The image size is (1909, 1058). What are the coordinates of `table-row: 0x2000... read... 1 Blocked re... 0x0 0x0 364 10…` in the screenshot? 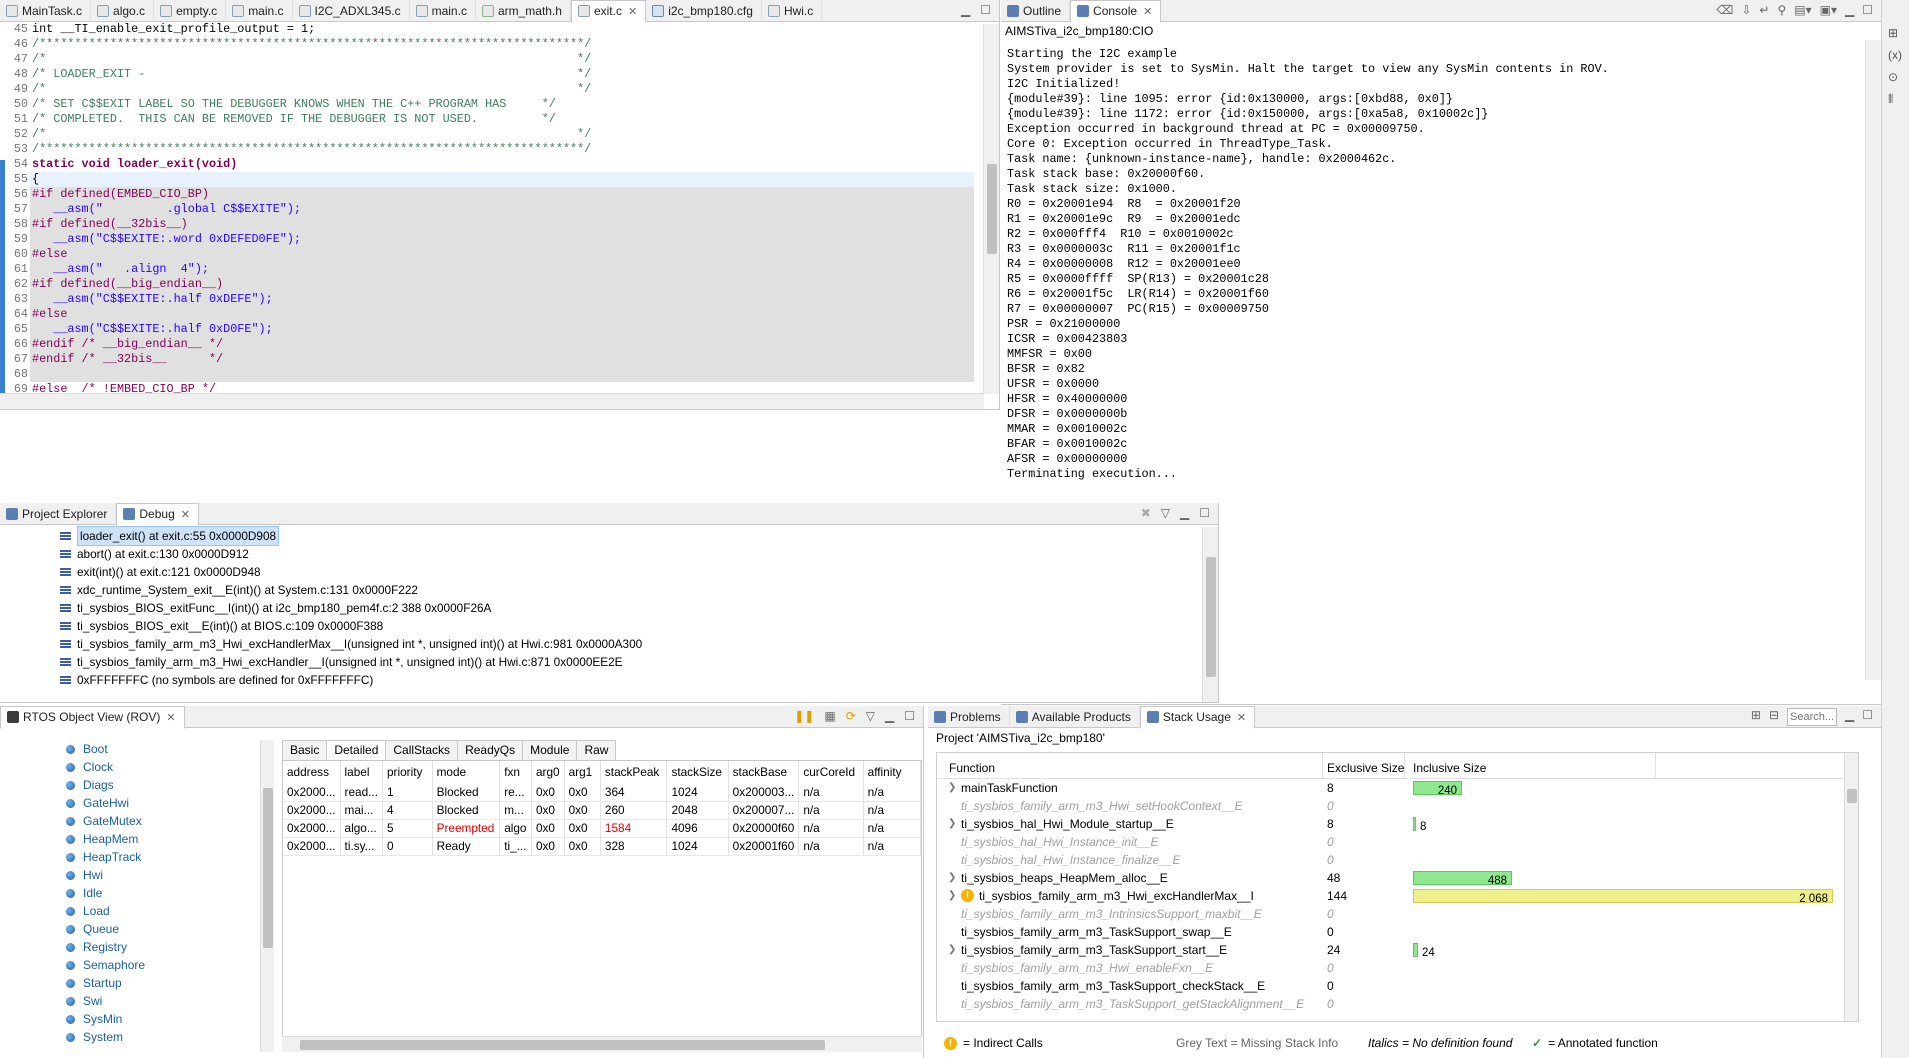 It's located at (602, 792).